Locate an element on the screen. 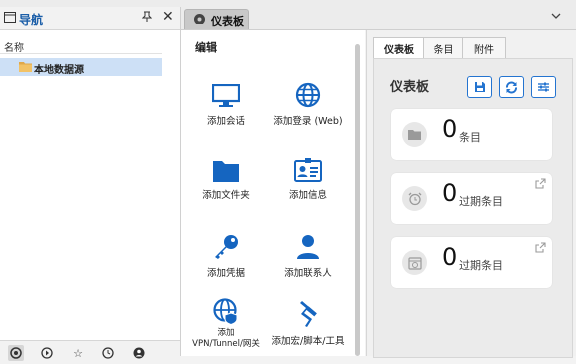  globe-icon is located at coordinates (308, 93).